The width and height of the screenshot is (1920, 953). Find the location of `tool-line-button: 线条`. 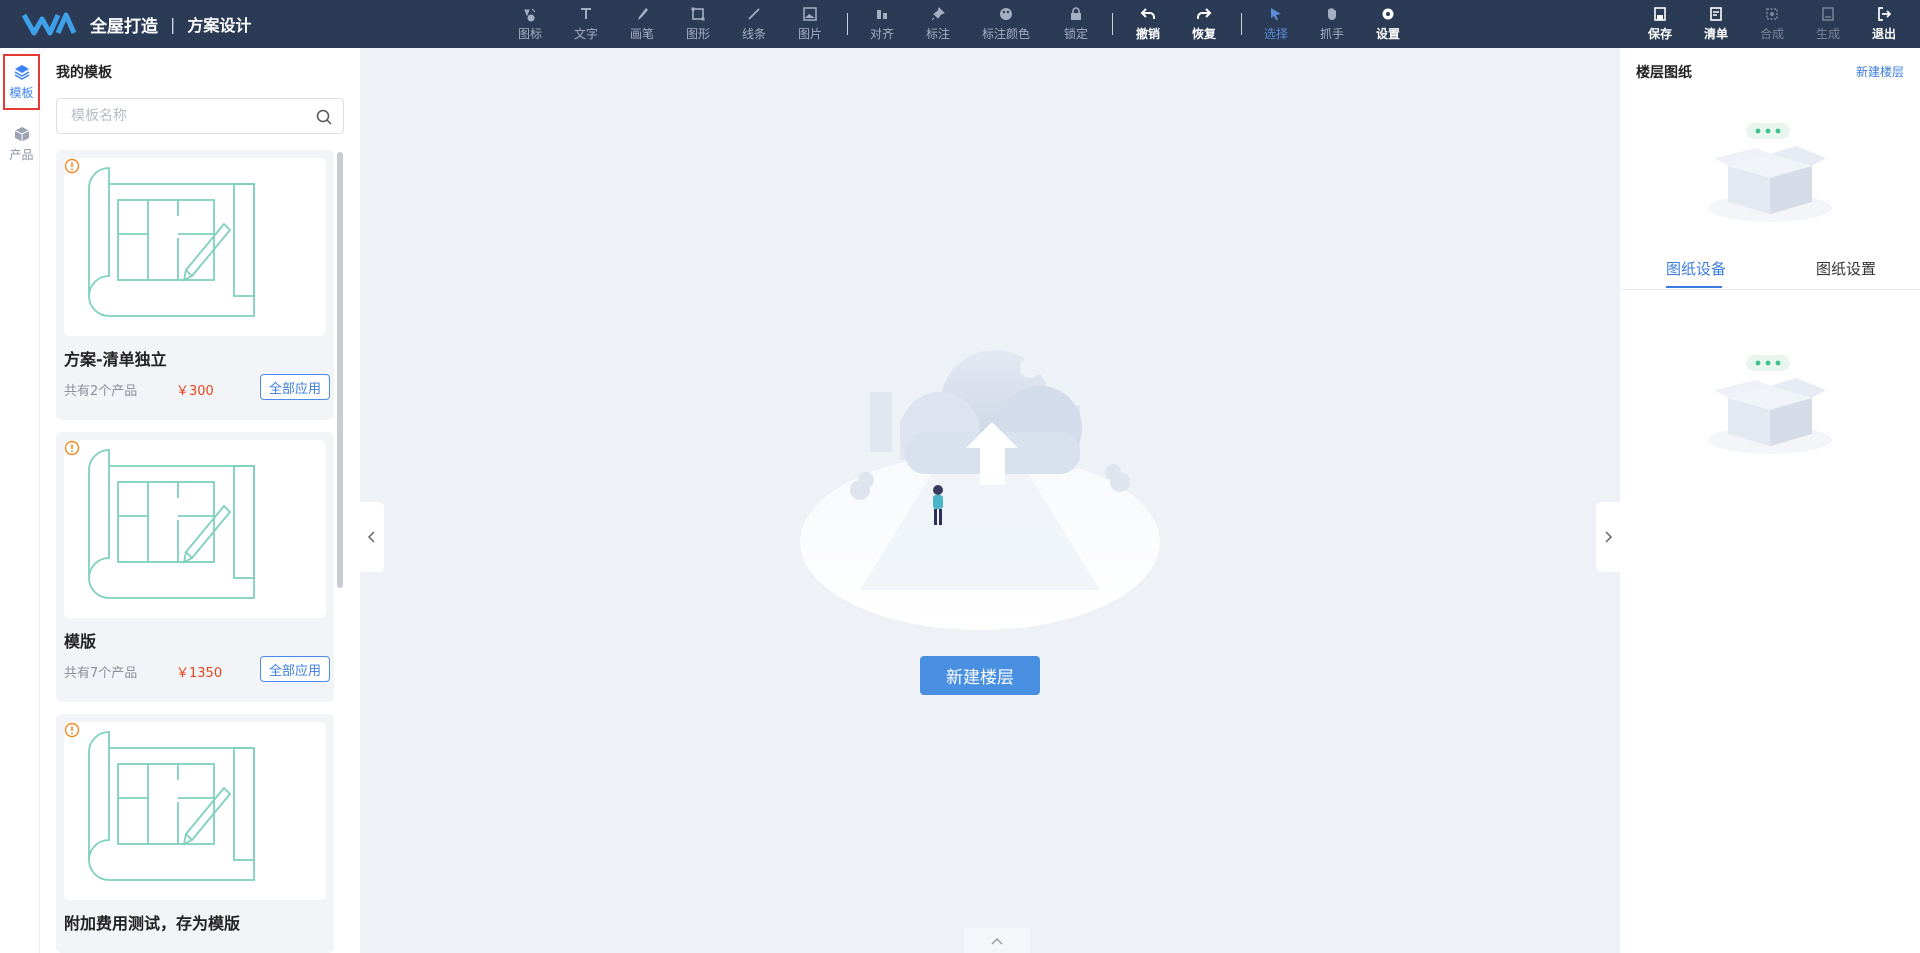

tool-line-button: 线条 is located at coordinates (754, 24).